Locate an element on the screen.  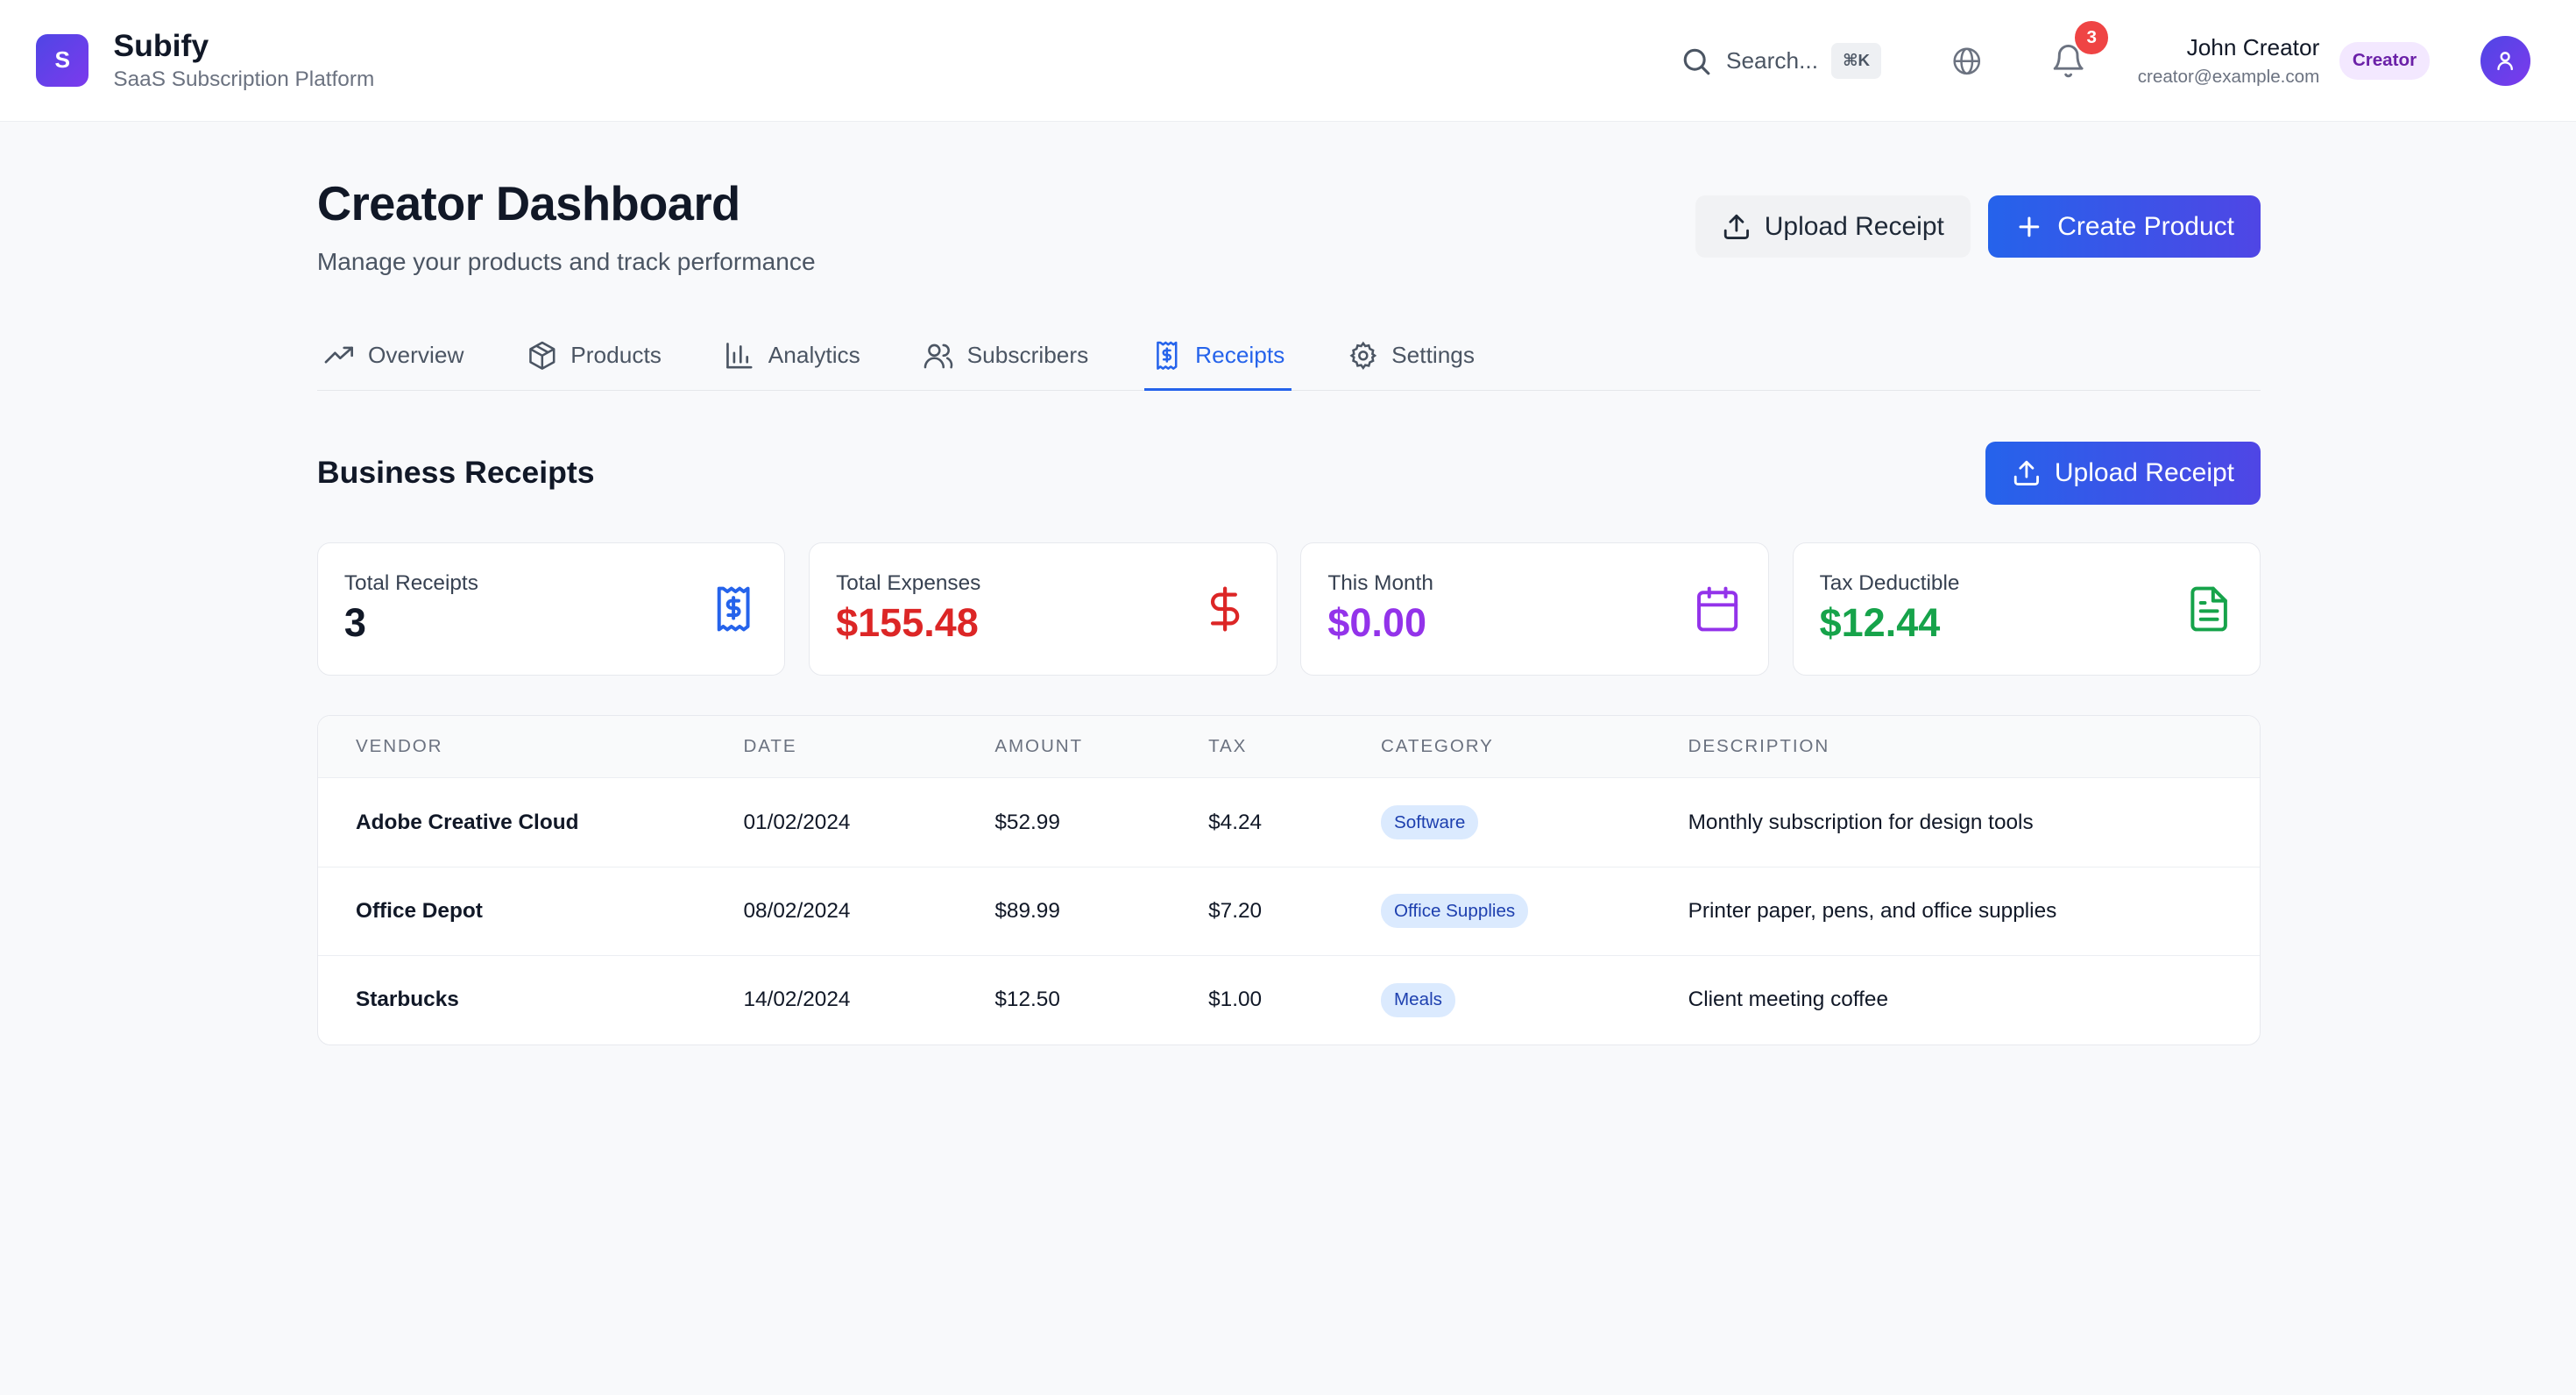
avatar is located at coordinates (2505, 61).